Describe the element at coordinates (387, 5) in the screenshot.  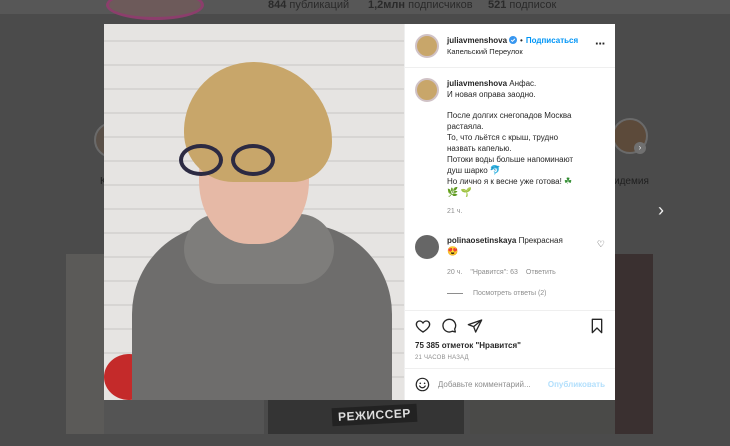
I see `stat-value: 1,2млн` at that location.